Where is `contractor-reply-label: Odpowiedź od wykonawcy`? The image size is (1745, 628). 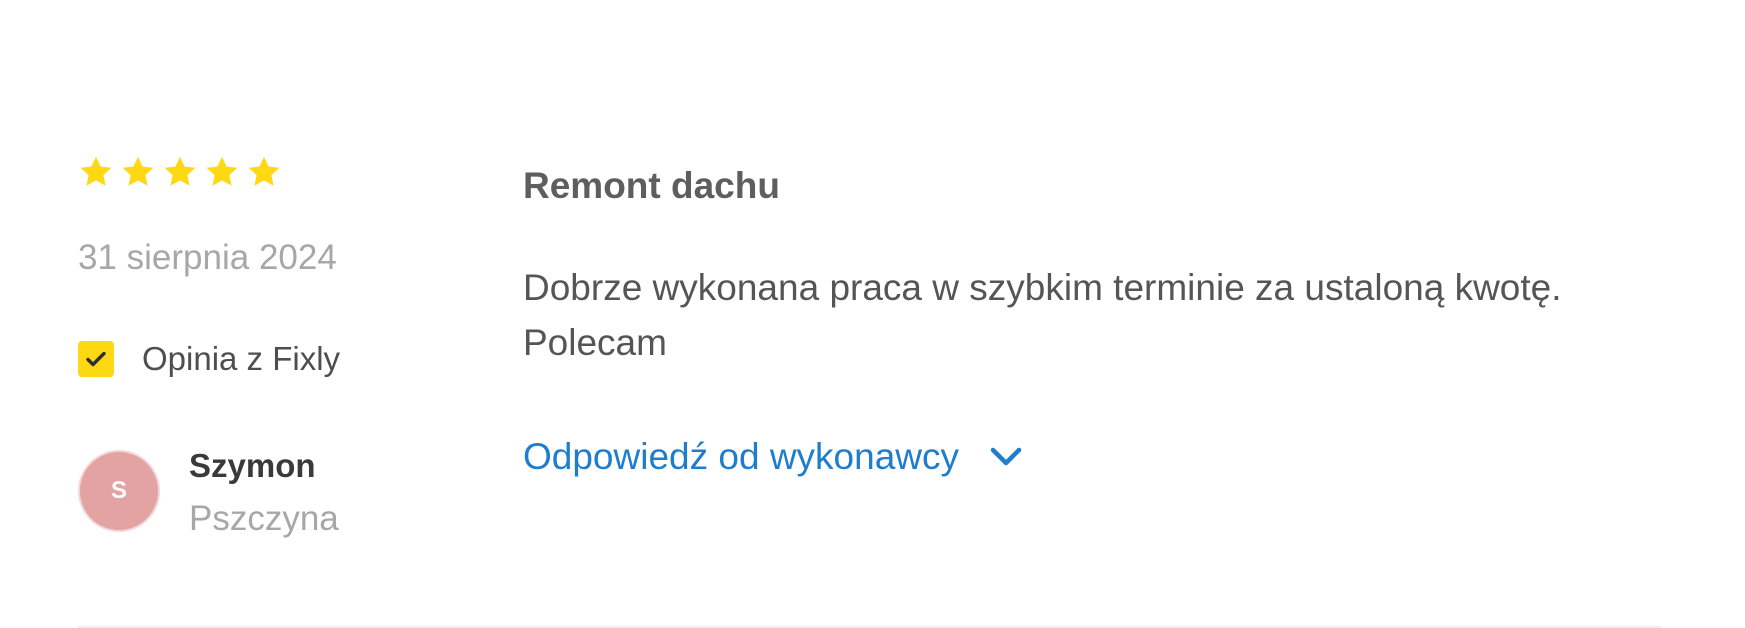
contractor-reply-label: Odpowiedź od wykonawcy is located at coordinates (741, 457).